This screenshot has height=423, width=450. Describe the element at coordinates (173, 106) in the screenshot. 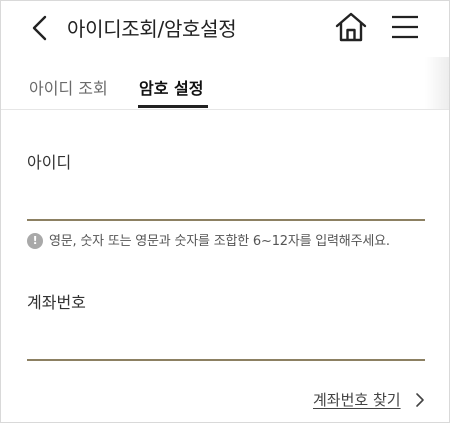

I see `active-tab-indicator` at that location.